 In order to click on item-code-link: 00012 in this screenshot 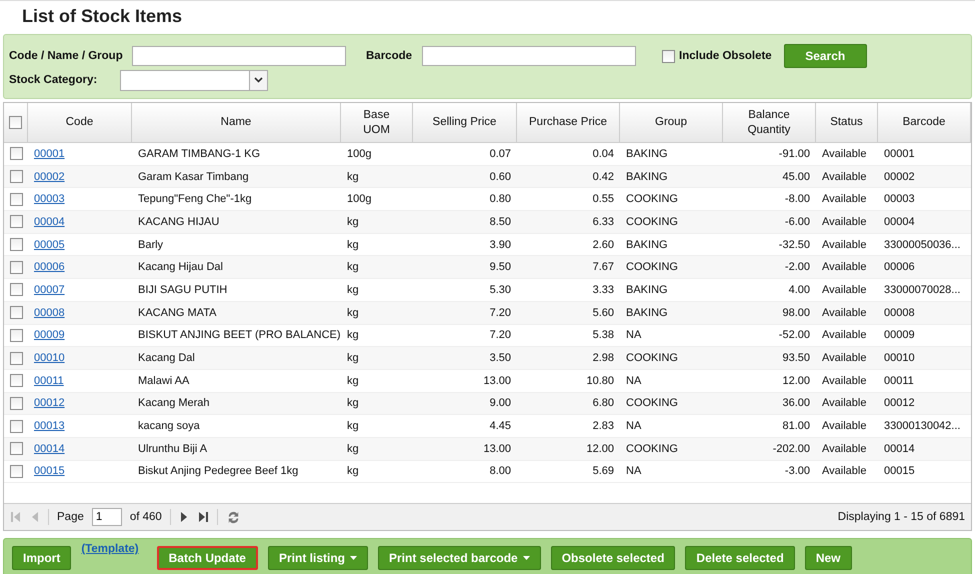, I will do `click(49, 403)`.